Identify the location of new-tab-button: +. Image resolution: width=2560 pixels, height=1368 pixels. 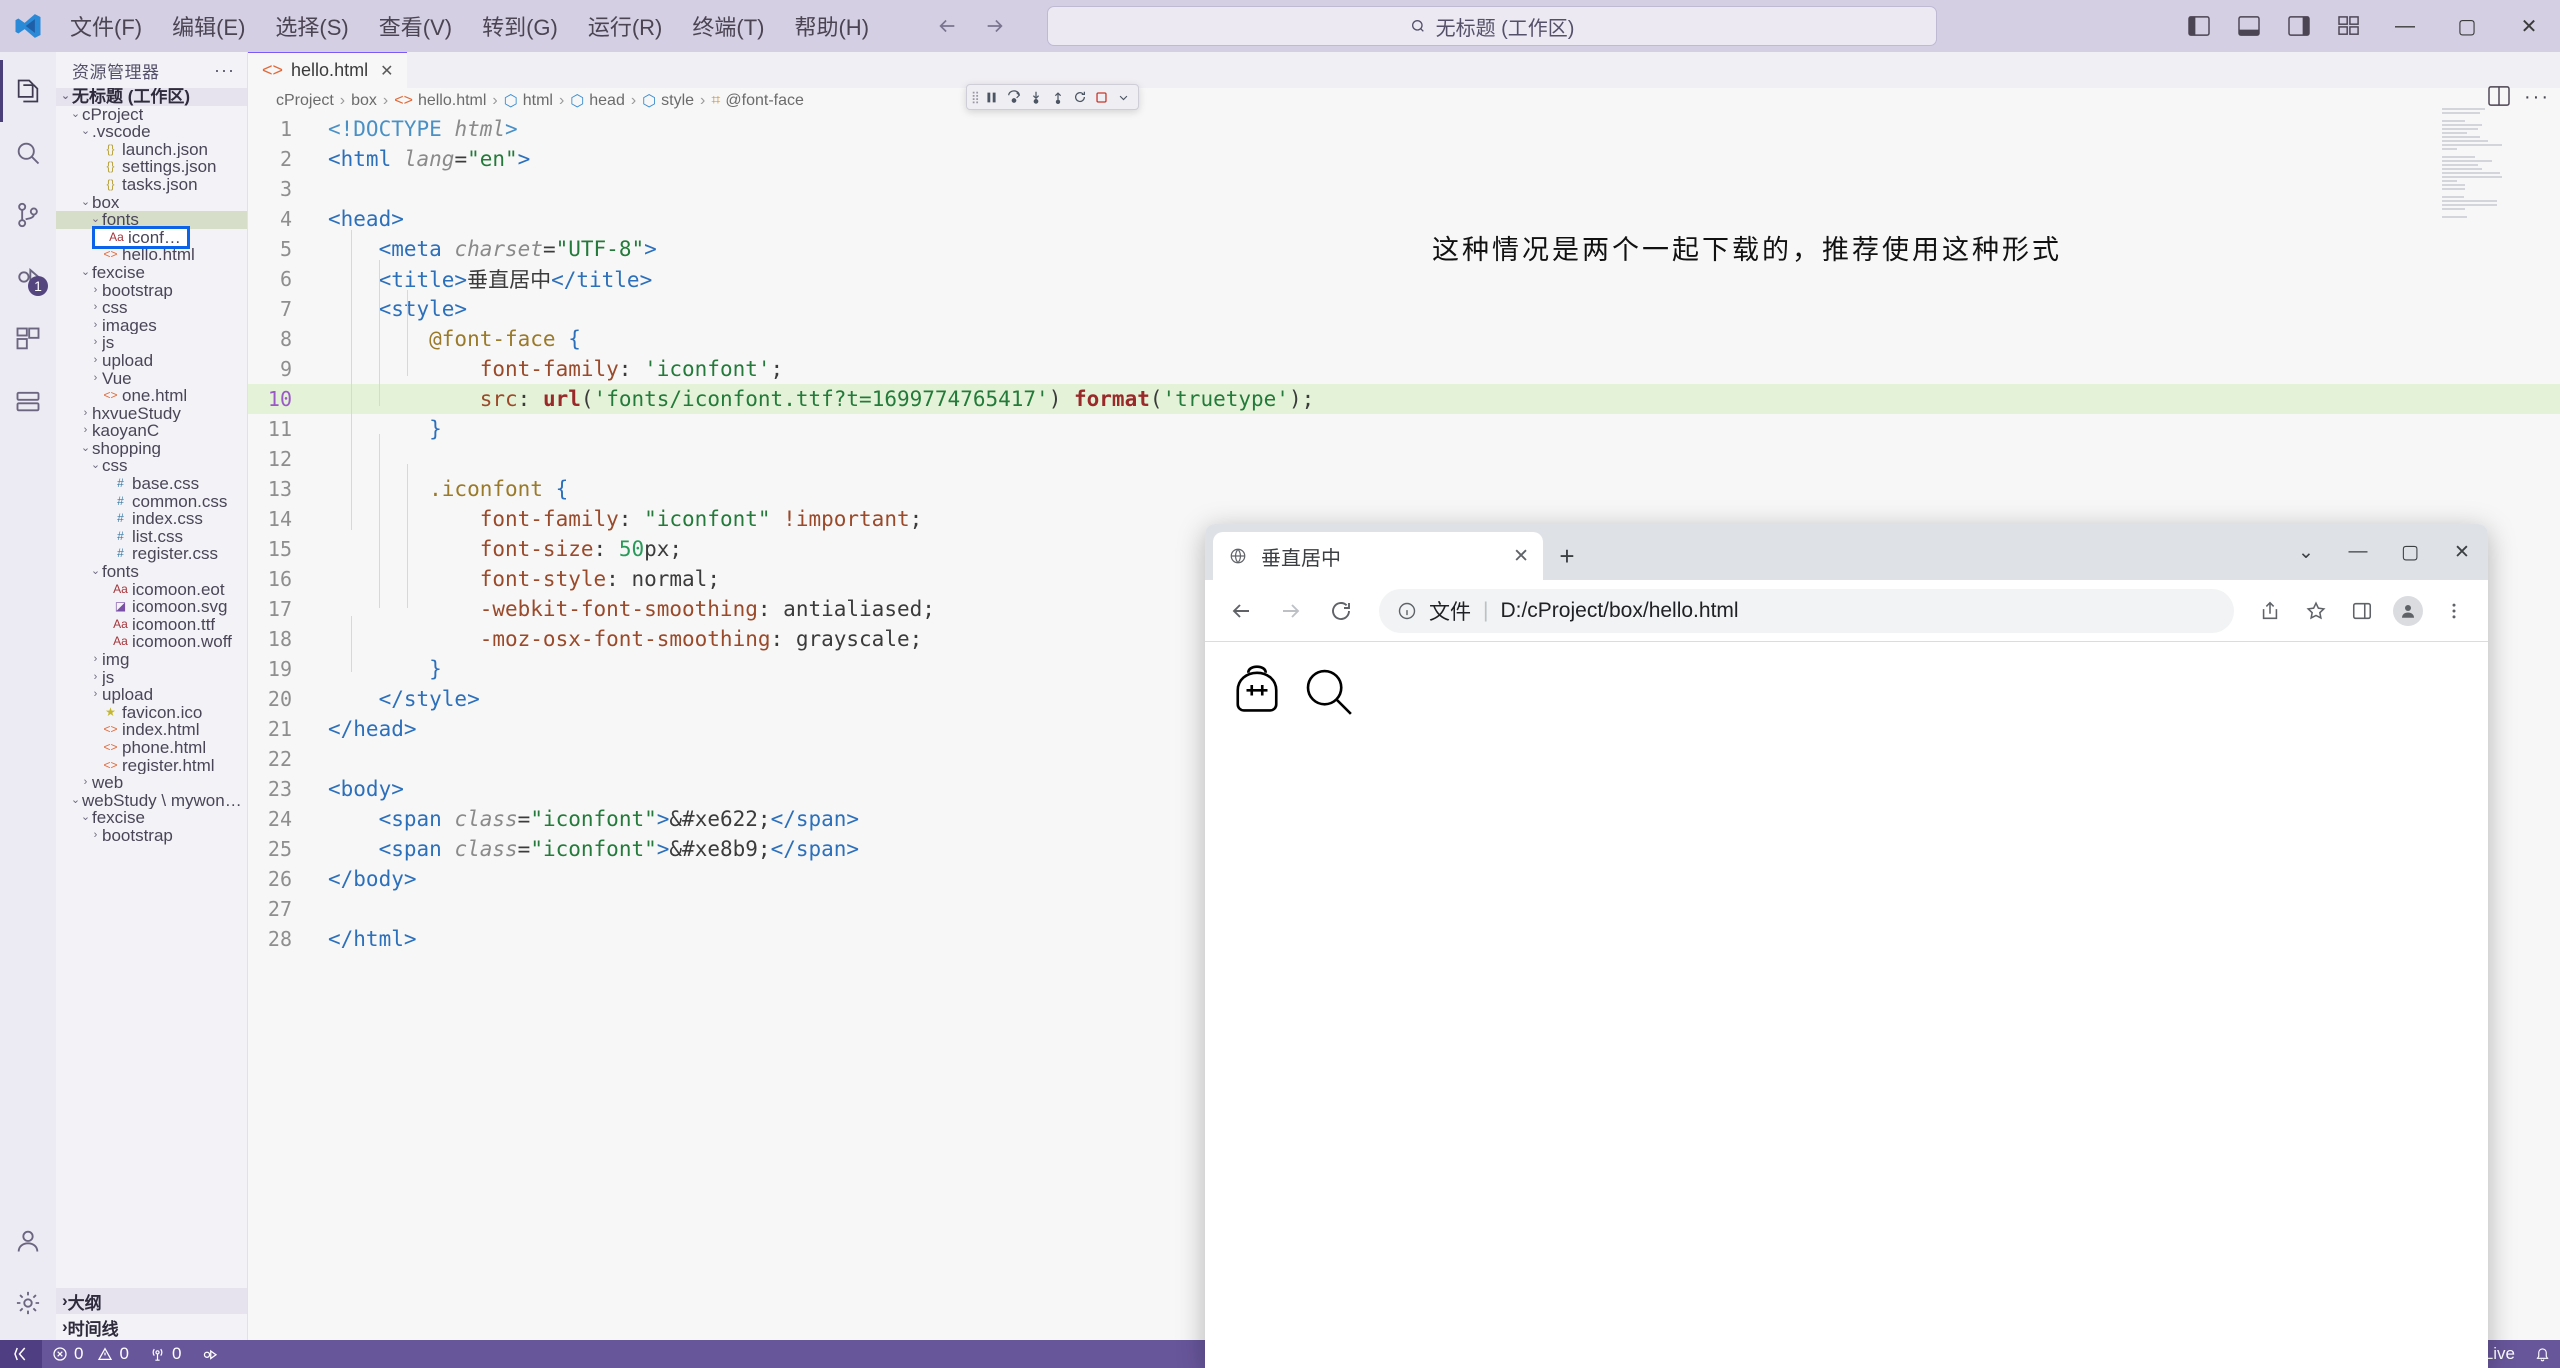
(1567, 556).